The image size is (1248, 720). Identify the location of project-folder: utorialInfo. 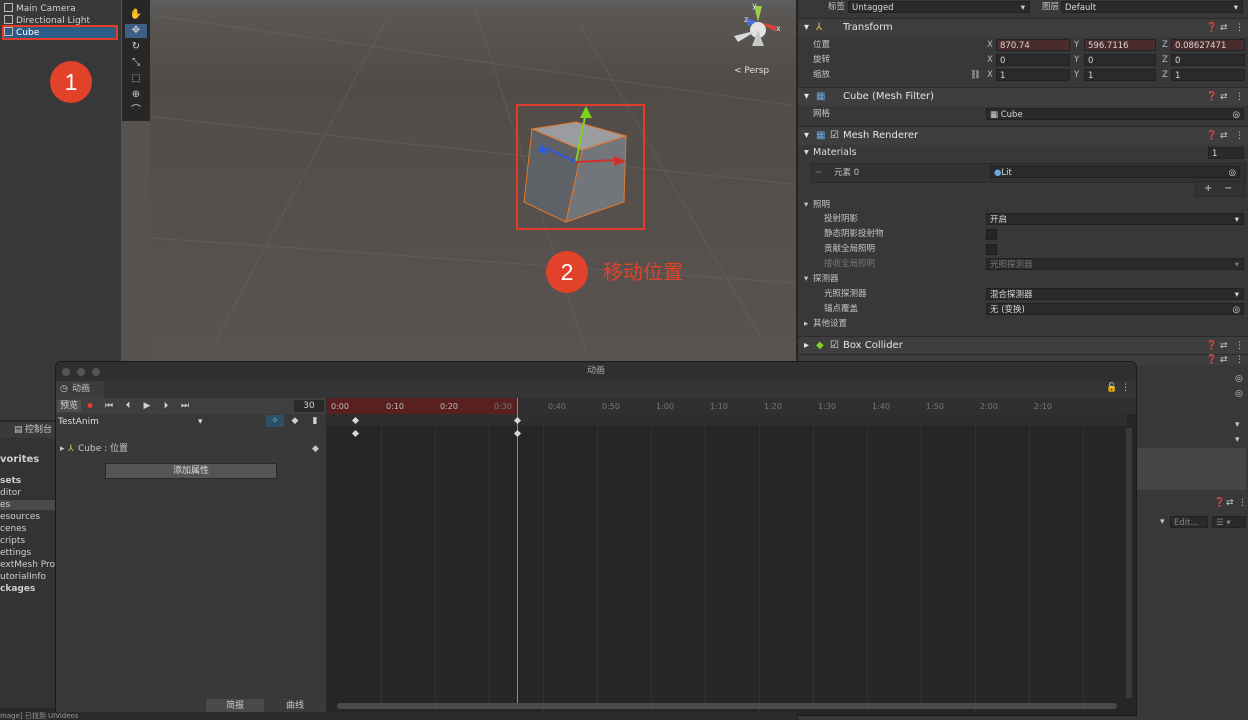
(23, 577).